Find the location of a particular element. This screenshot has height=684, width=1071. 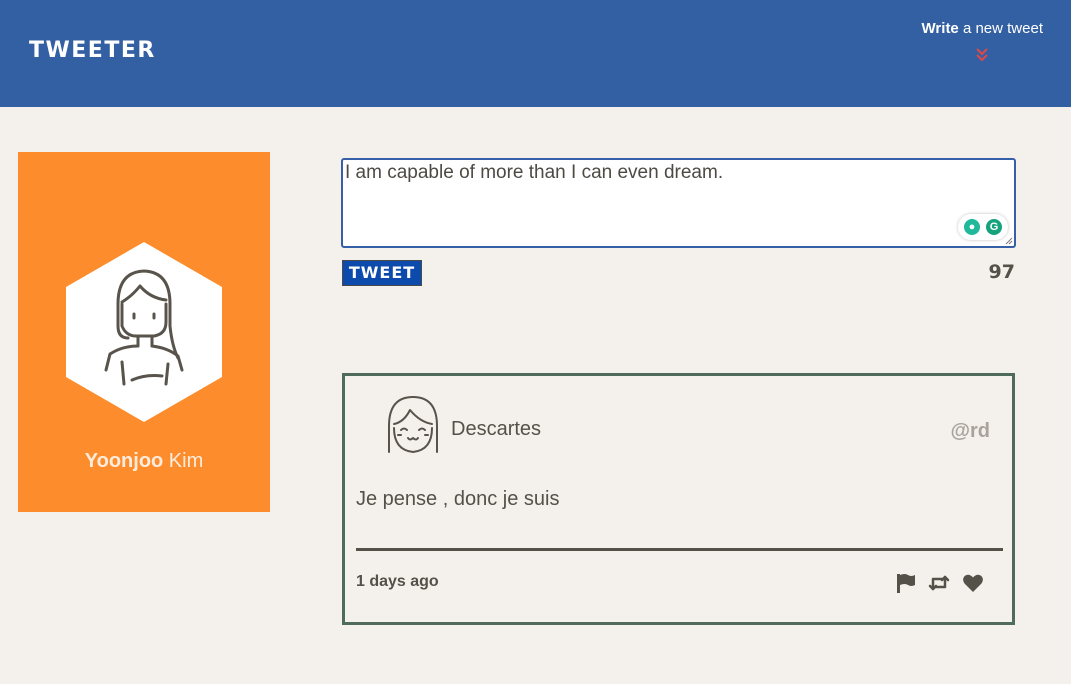

profile-name: Yoonjoo Kim is located at coordinates (144, 461).